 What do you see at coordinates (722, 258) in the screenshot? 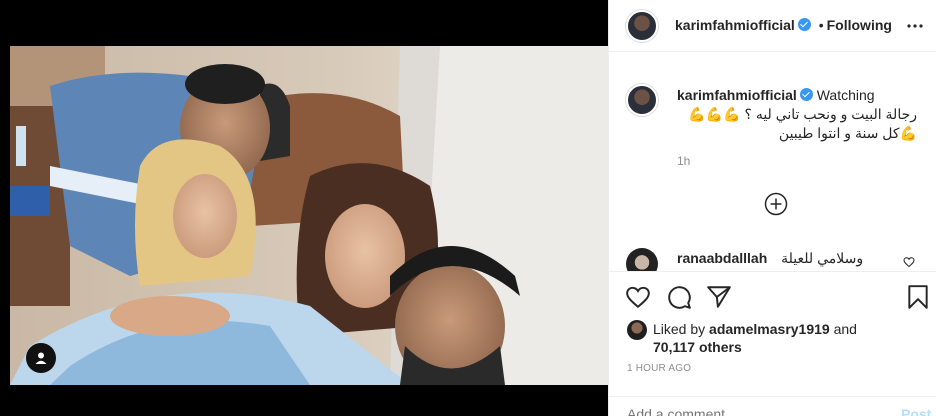
I see `commenter-username: ranaabdalllah` at bounding box center [722, 258].